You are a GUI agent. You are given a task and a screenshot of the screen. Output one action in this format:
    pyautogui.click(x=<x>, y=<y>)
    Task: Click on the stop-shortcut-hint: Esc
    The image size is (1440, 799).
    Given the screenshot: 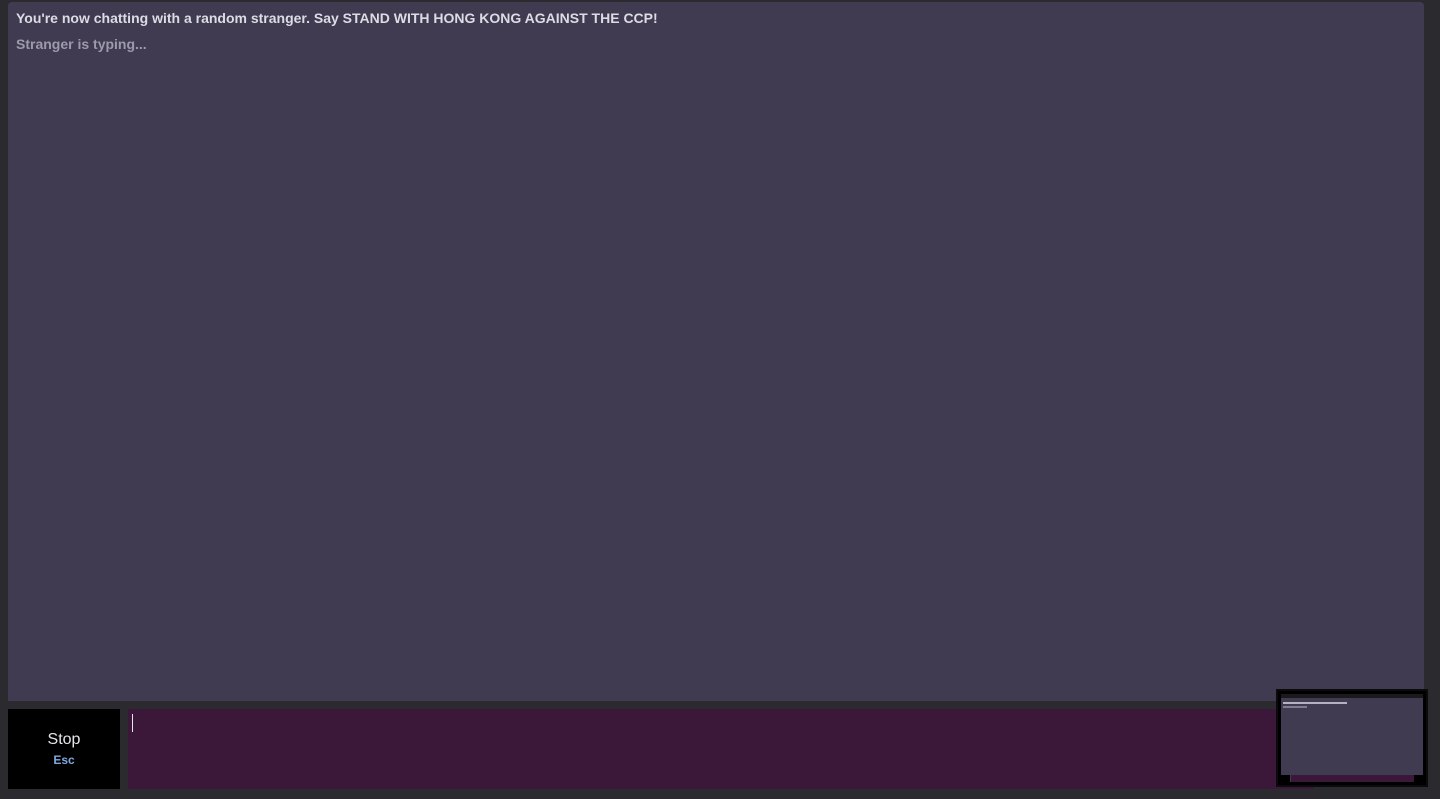 What is the action you would take?
    pyautogui.click(x=64, y=760)
    